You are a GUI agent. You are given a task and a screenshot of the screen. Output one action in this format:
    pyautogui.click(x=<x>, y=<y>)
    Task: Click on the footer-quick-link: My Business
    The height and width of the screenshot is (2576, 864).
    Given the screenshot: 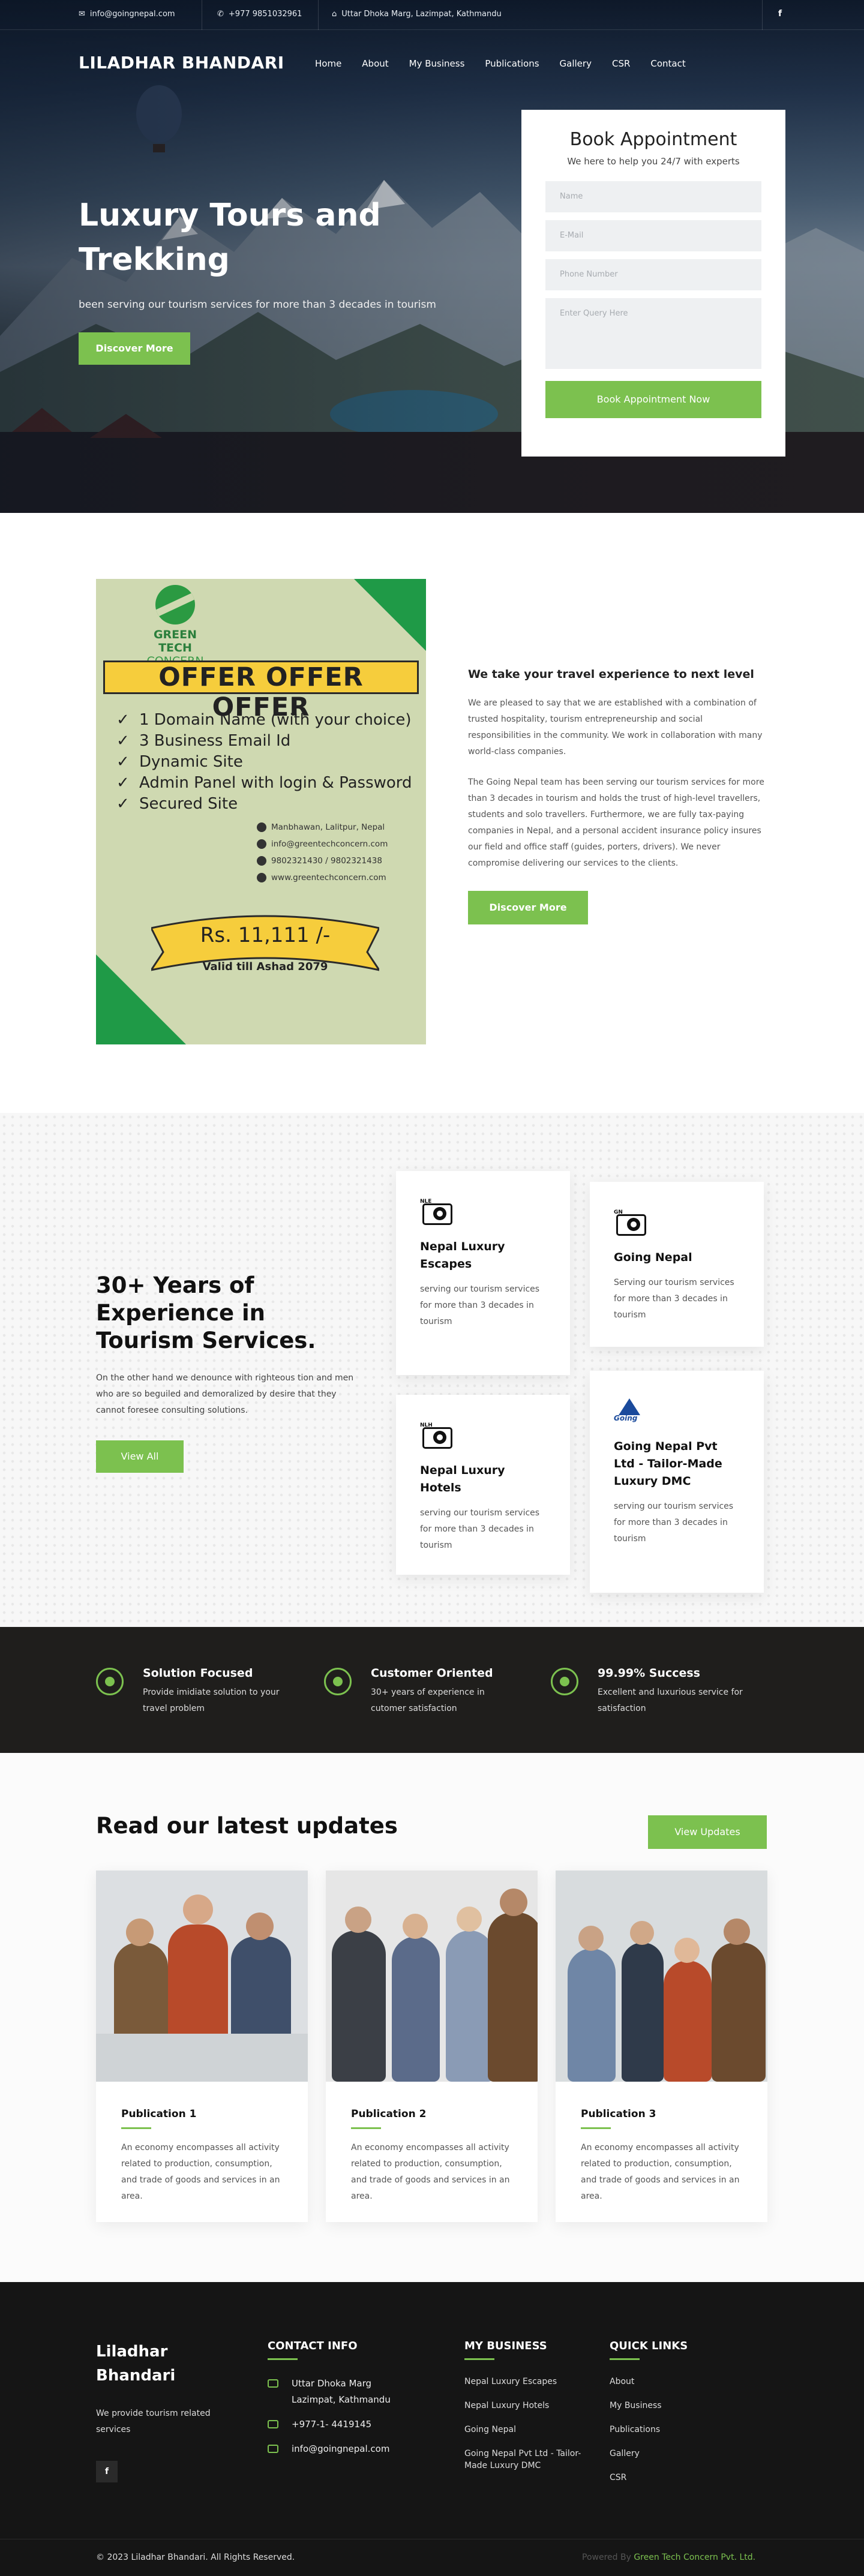 What is the action you would take?
    pyautogui.click(x=670, y=2406)
    